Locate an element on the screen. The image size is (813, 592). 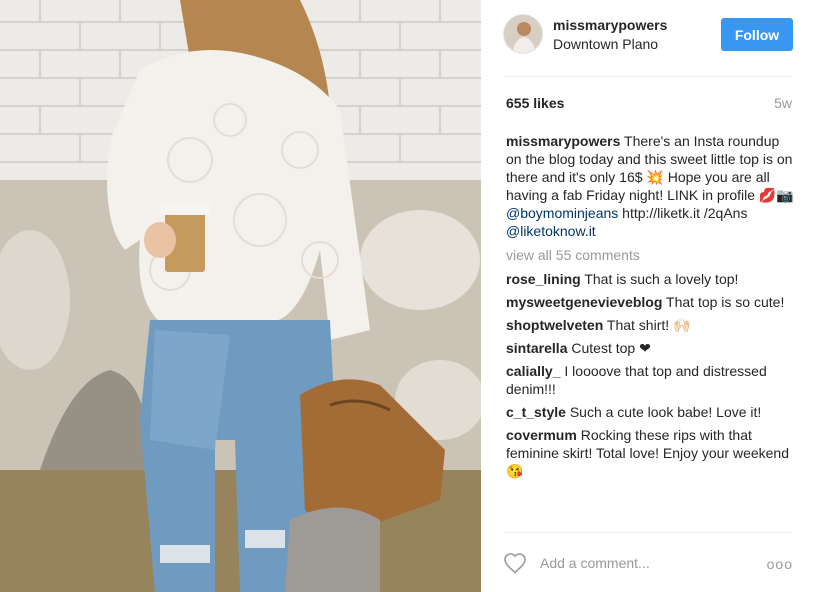
add-comment-input is located at coordinates (640, 563).